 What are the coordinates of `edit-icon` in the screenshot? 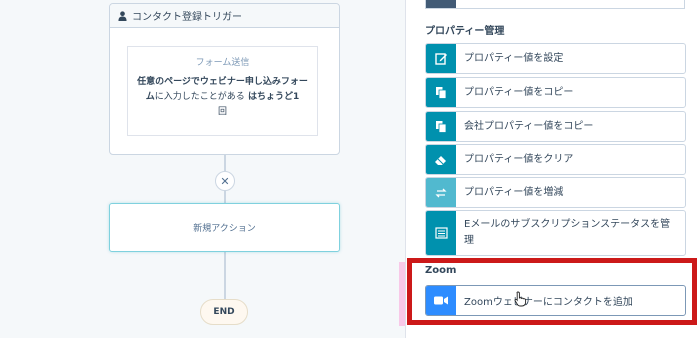 It's located at (441, 58).